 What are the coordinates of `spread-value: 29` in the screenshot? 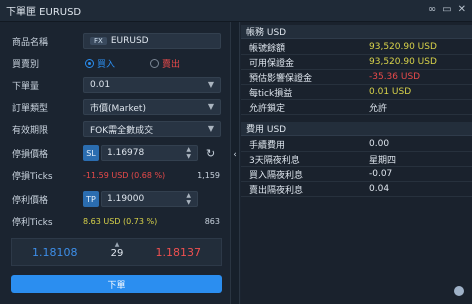 It's located at (117, 253).